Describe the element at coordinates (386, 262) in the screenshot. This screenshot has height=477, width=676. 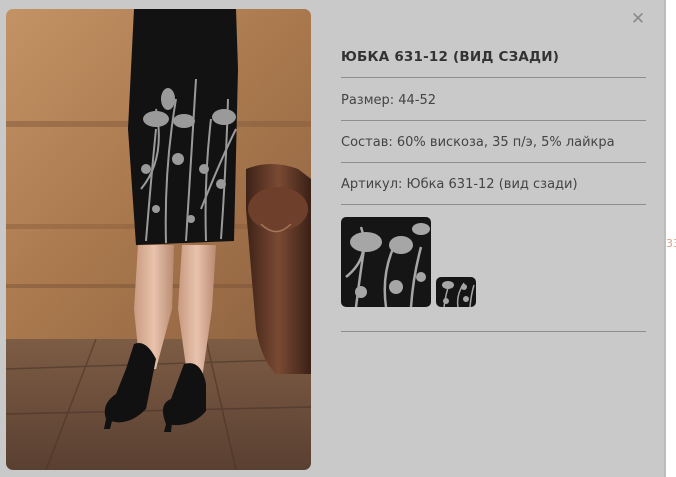
I see `thumbnail-large` at that location.